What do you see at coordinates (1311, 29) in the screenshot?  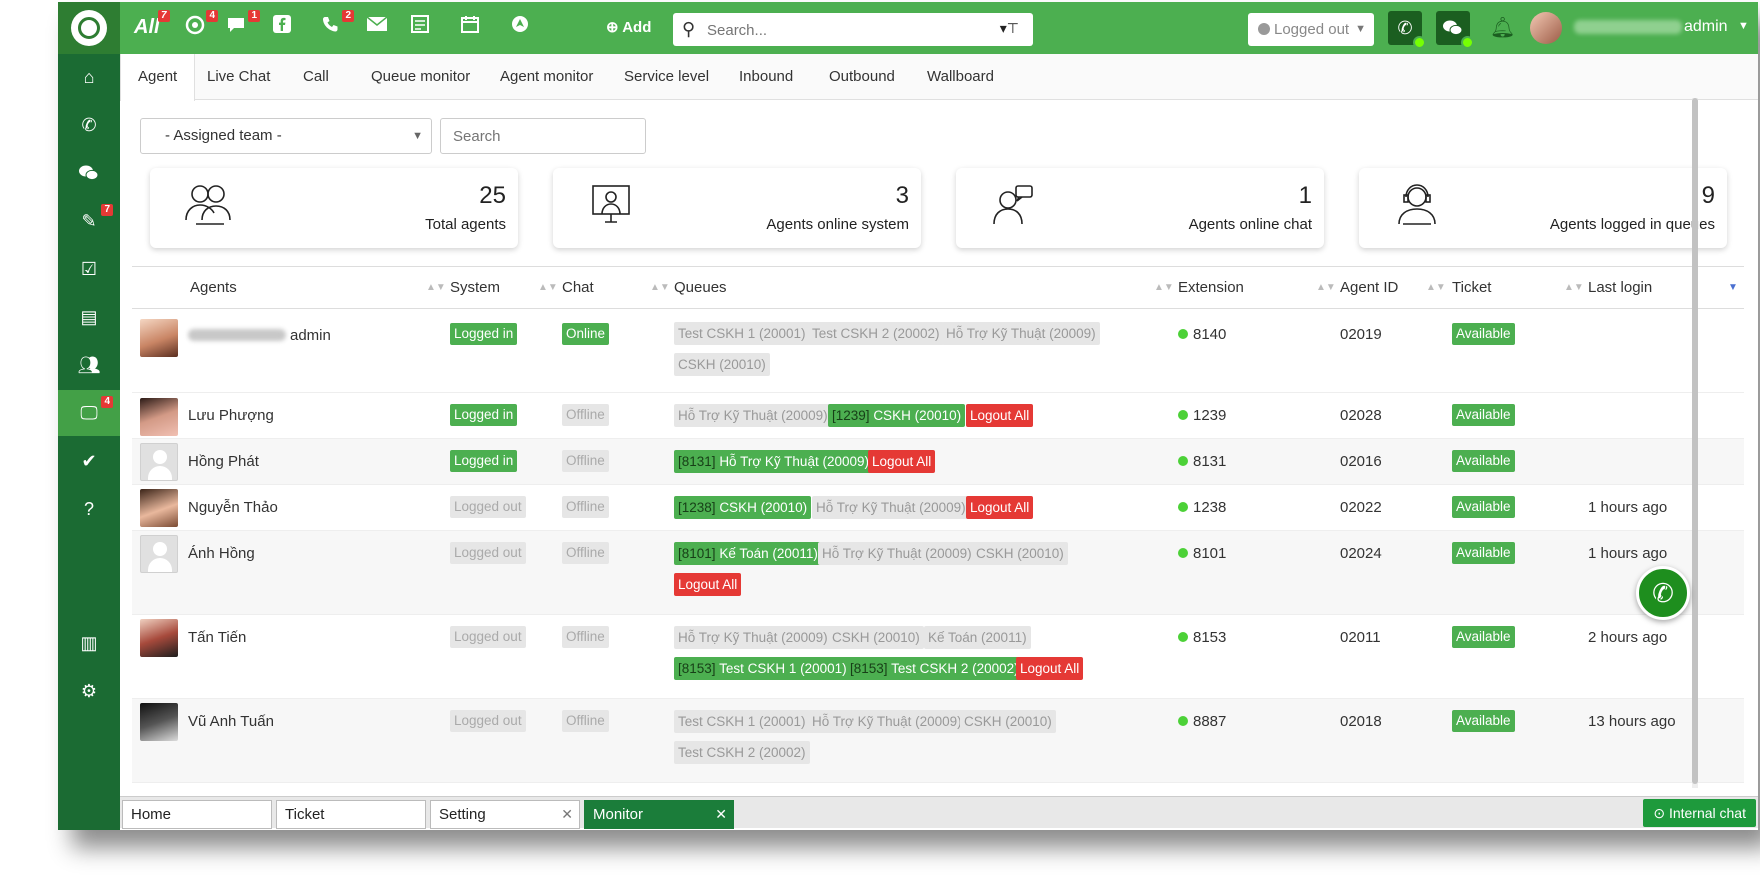 I see `agent-status-dropdown: Logged out ▼` at bounding box center [1311, 29].